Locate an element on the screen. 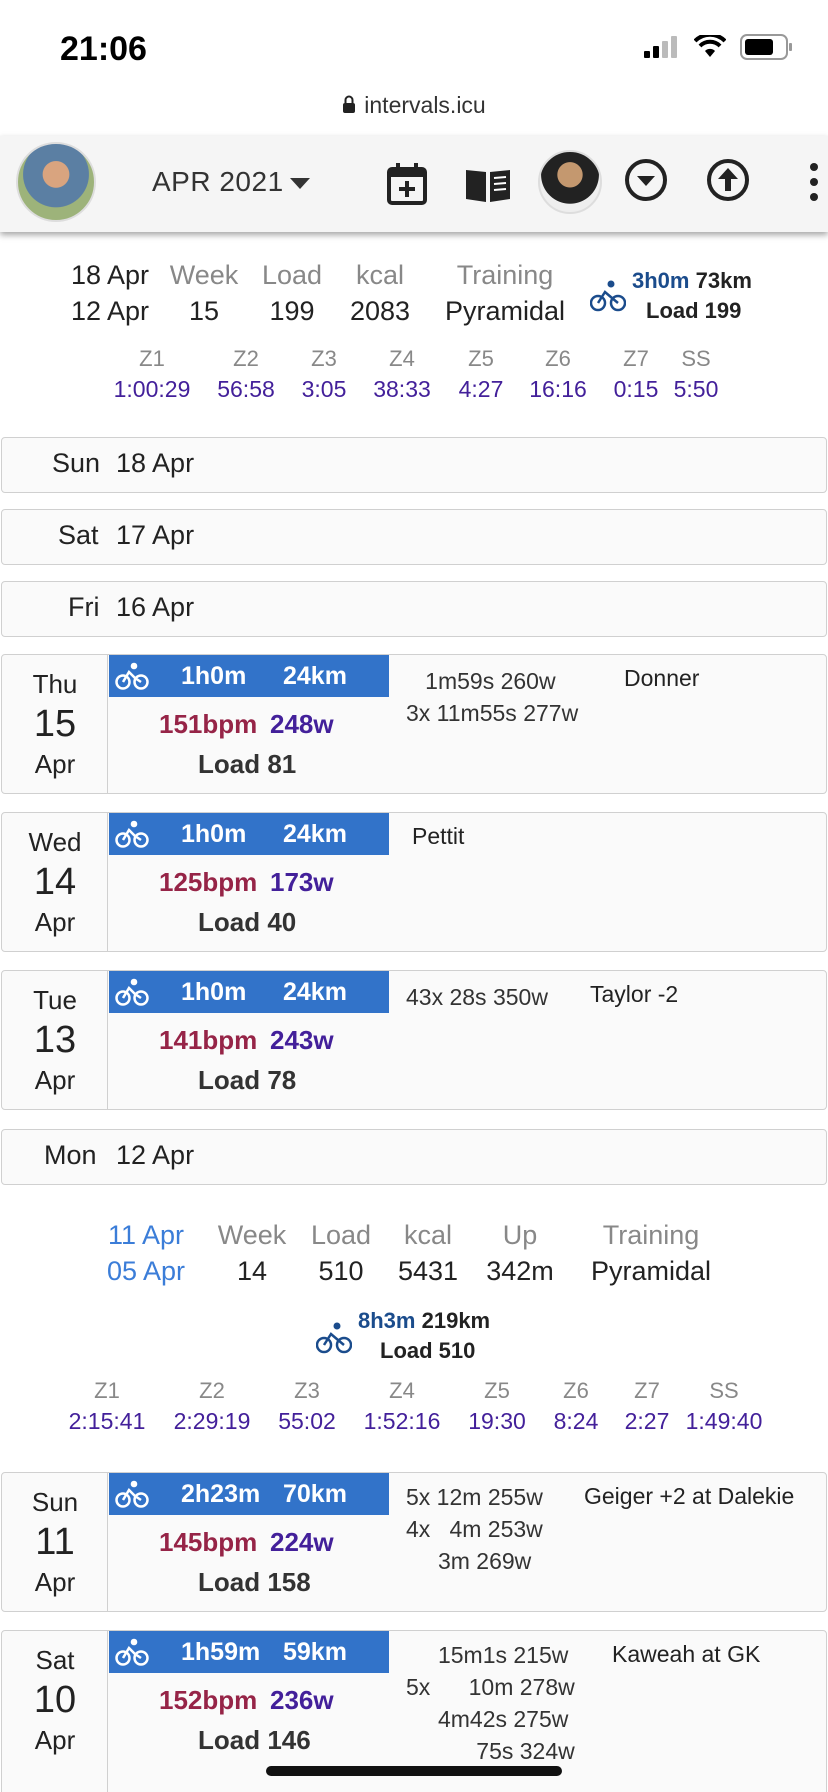  day-of-week: Mon is located at coordinates (70, 1155).